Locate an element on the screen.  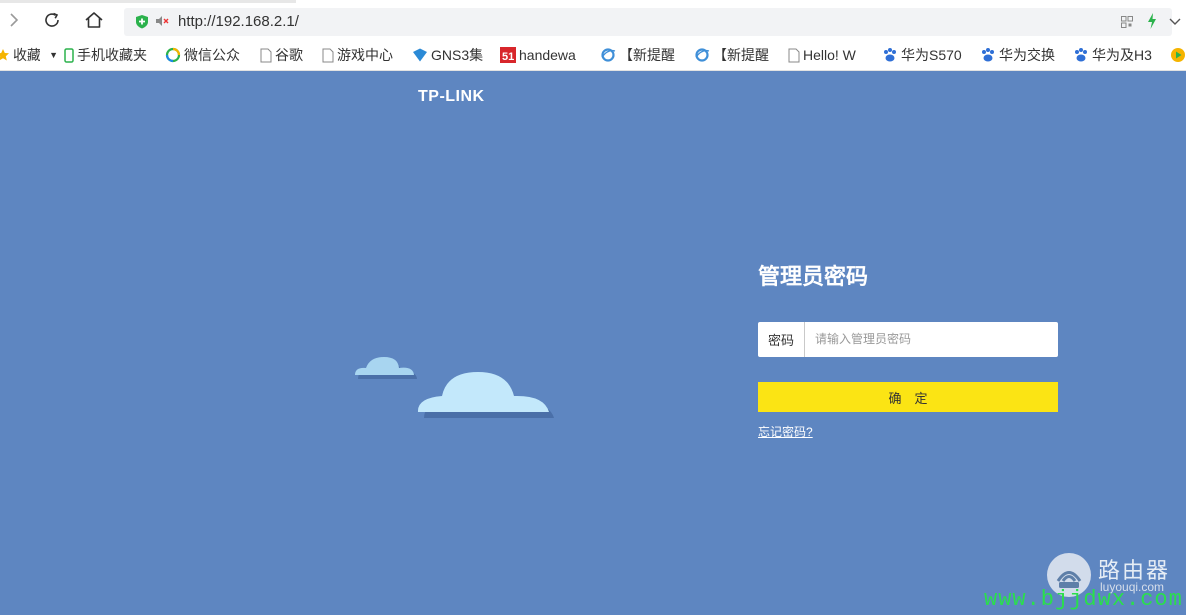
wechat-icon is located at coordinates (173, 55).